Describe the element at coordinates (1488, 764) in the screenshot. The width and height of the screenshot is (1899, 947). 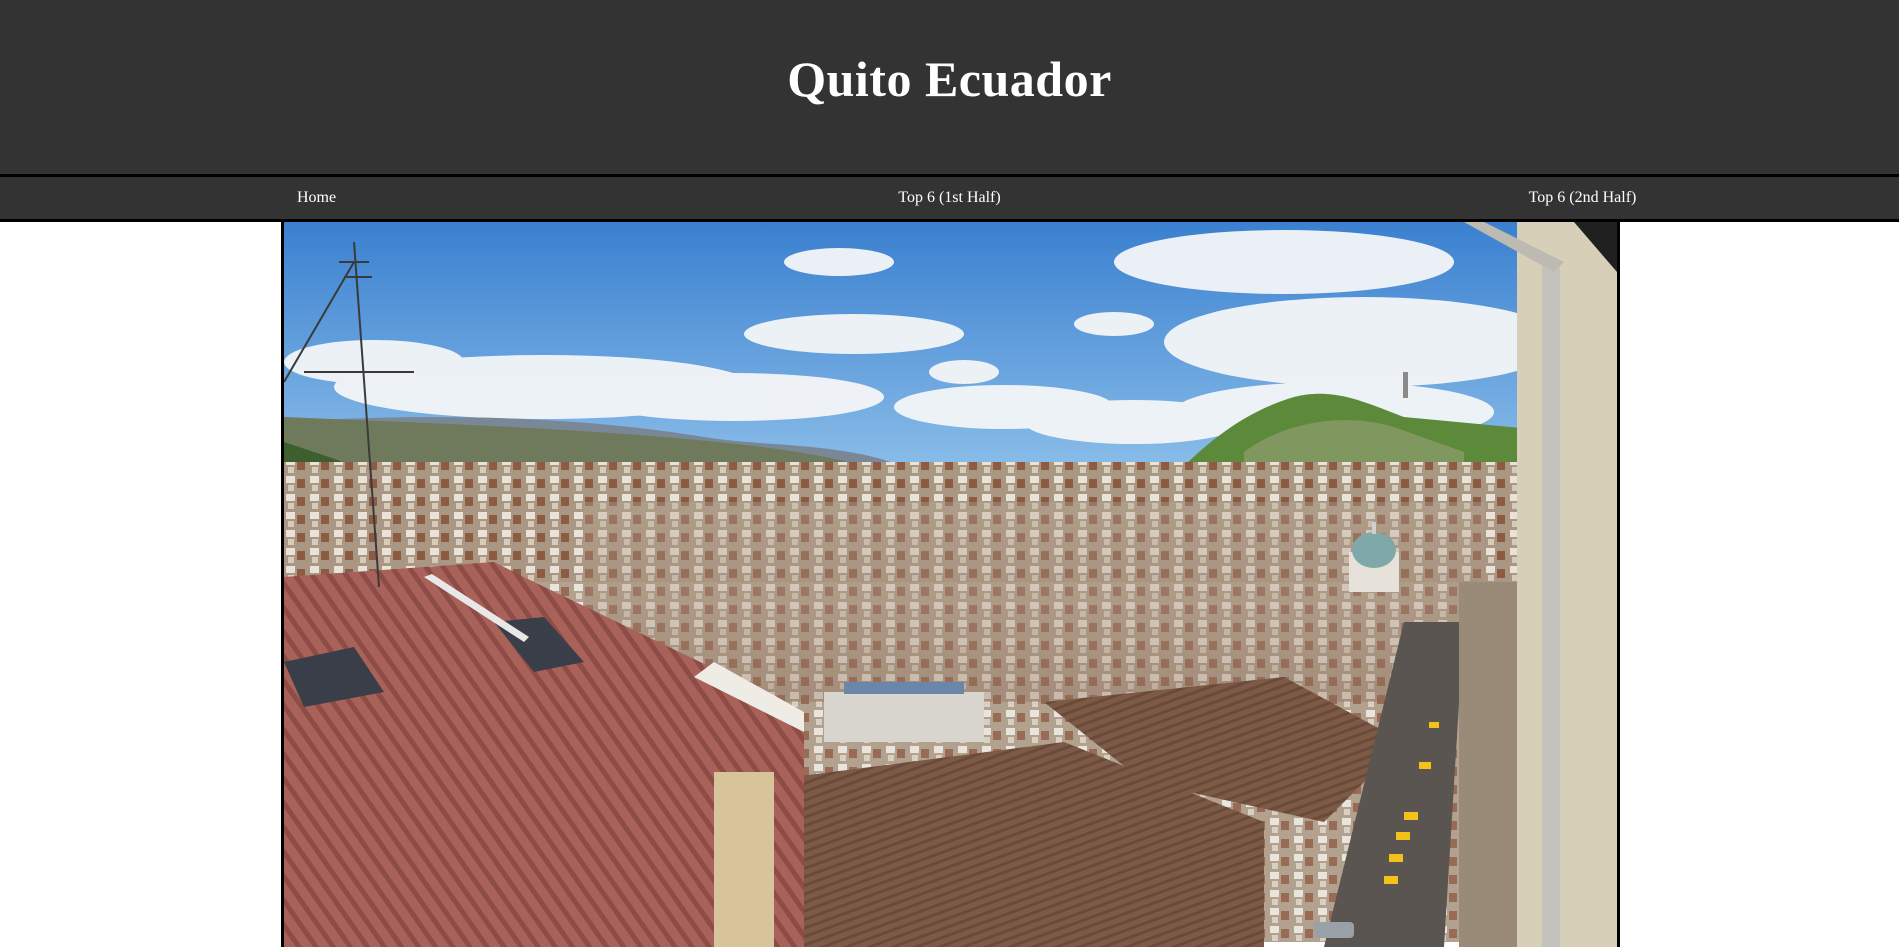
I see `right-buildings` at that location.